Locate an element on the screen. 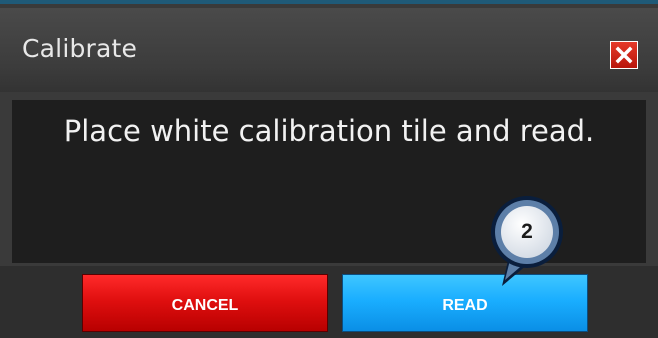  close-button is located at coordinates (624, 55).